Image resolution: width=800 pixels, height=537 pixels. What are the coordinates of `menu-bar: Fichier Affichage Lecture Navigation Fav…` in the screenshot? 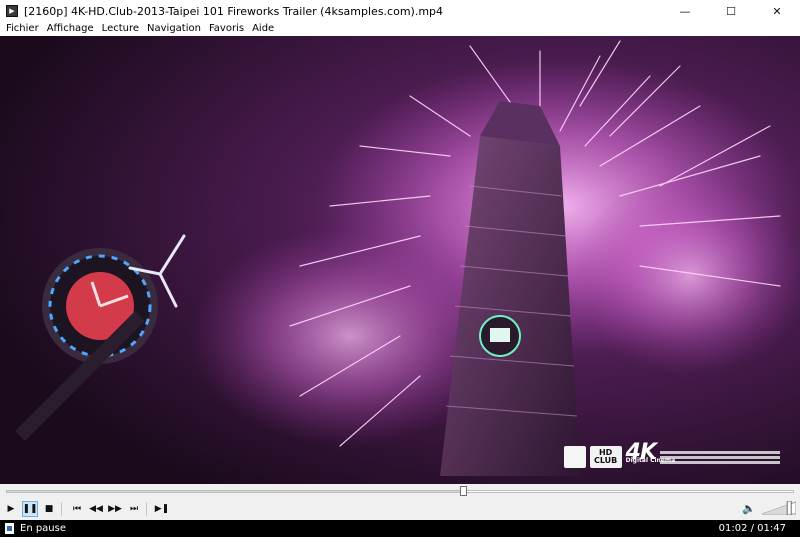 It's located at (400, 29).